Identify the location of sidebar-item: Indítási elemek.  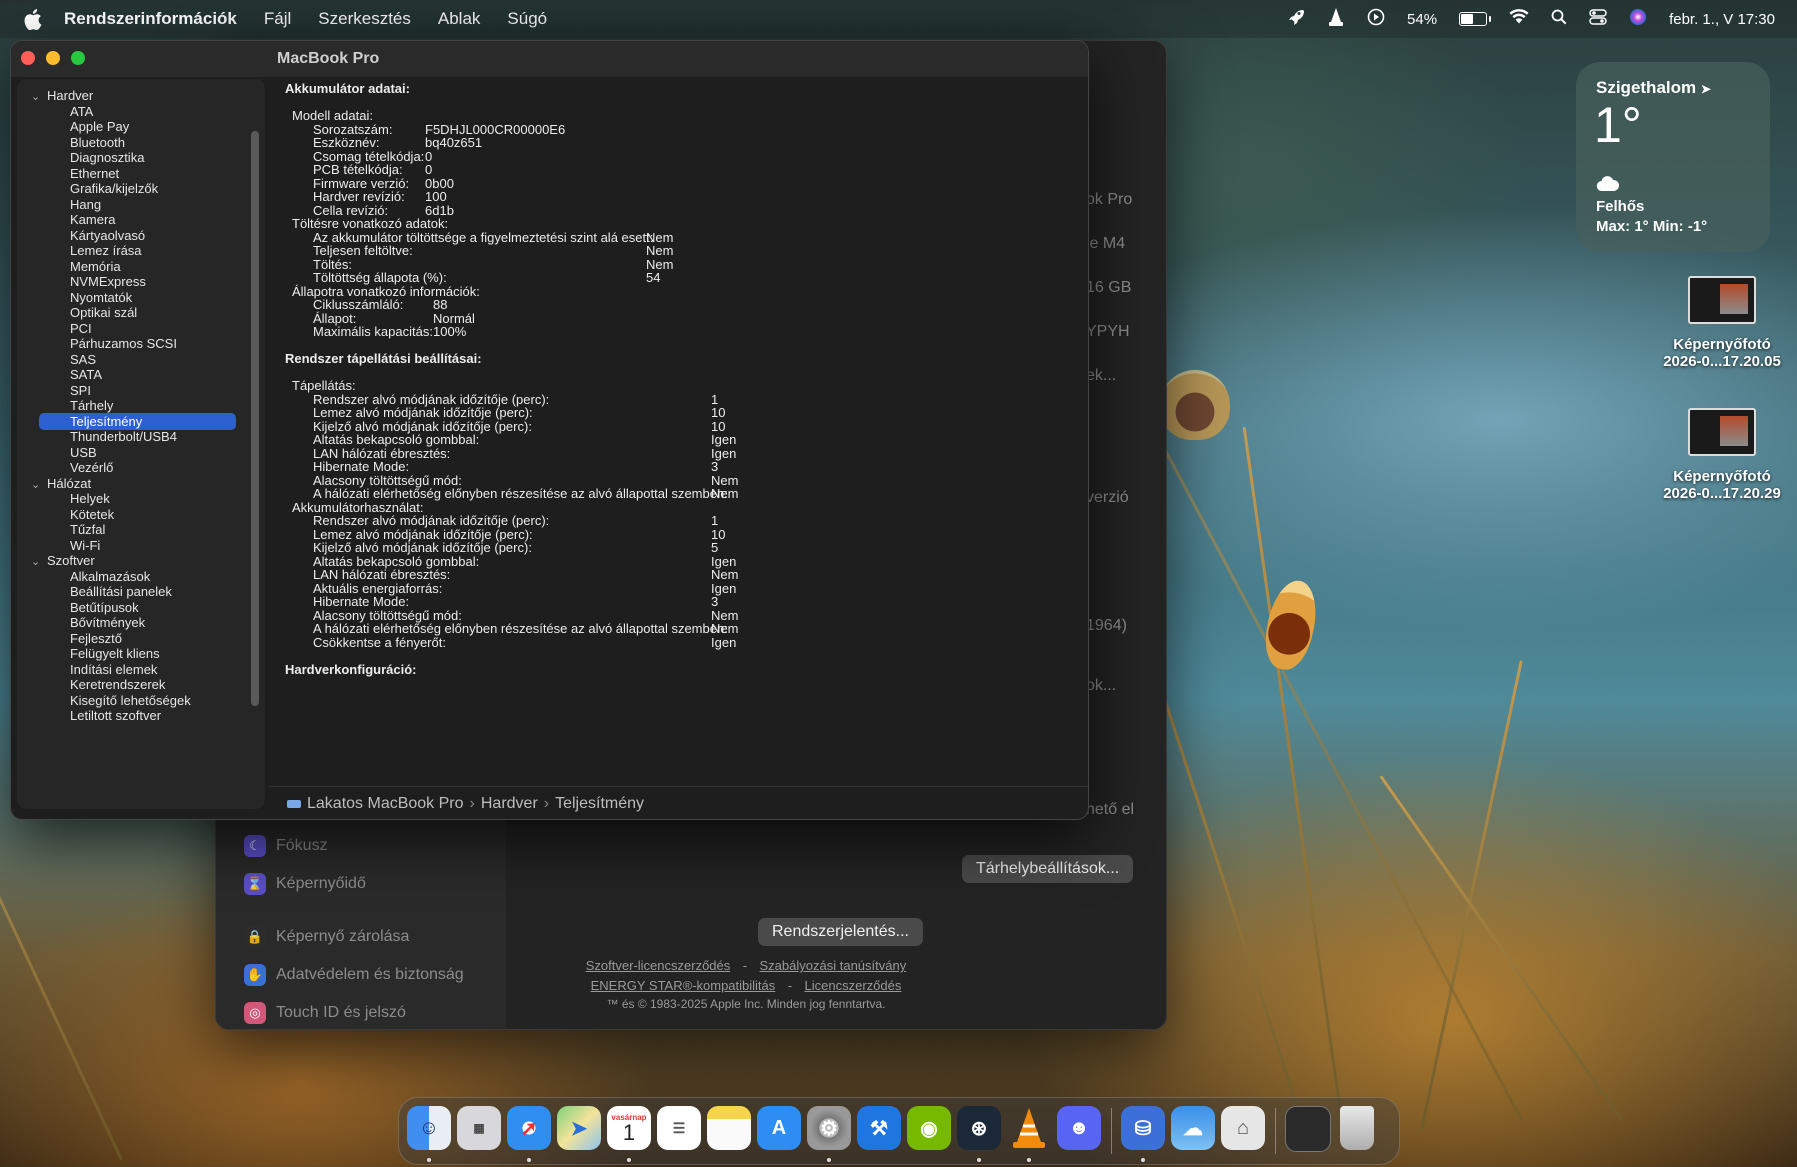
(113, 669).